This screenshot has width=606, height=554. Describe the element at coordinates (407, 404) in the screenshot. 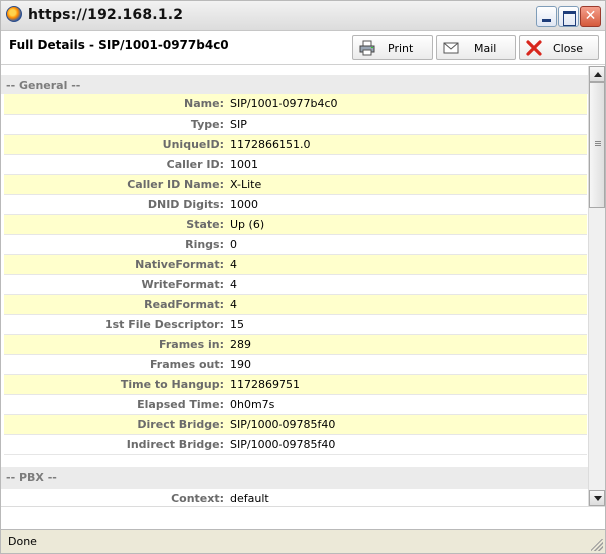

I see `field-value: 0h0m7s` at that location.